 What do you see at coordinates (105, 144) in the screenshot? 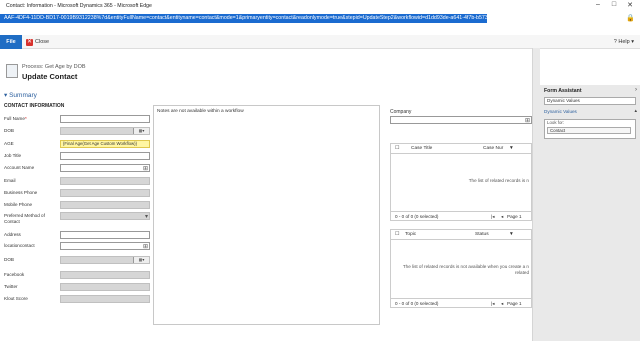
I see `age-input: {Final Age(Get Age Custom Workflow)}` at bounding box center [105, 144].